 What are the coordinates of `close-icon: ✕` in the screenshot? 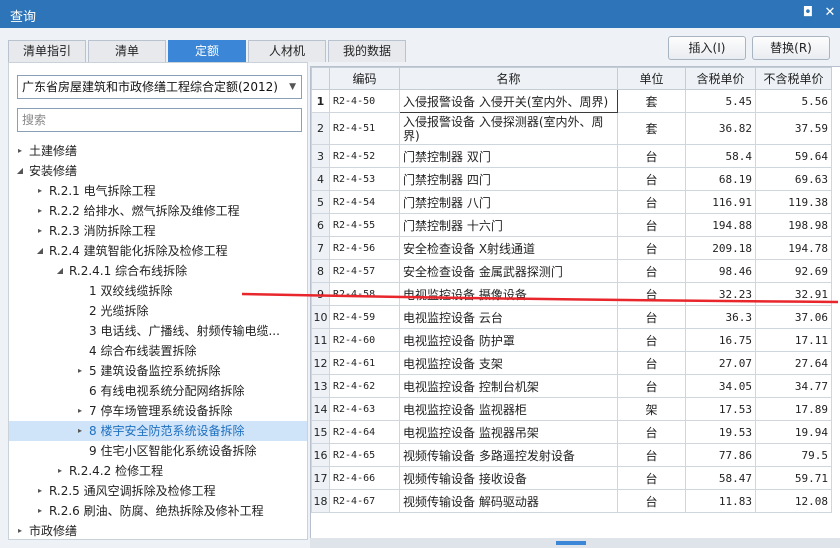 It's located at (830, 13).